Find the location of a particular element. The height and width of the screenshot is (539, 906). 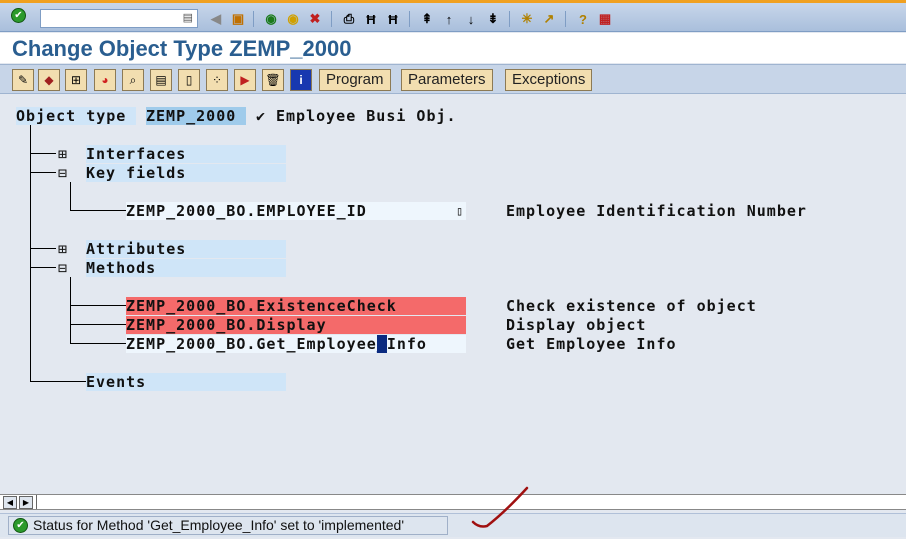

exceptions-button: Exceptions is located at coordinates (549, 80).